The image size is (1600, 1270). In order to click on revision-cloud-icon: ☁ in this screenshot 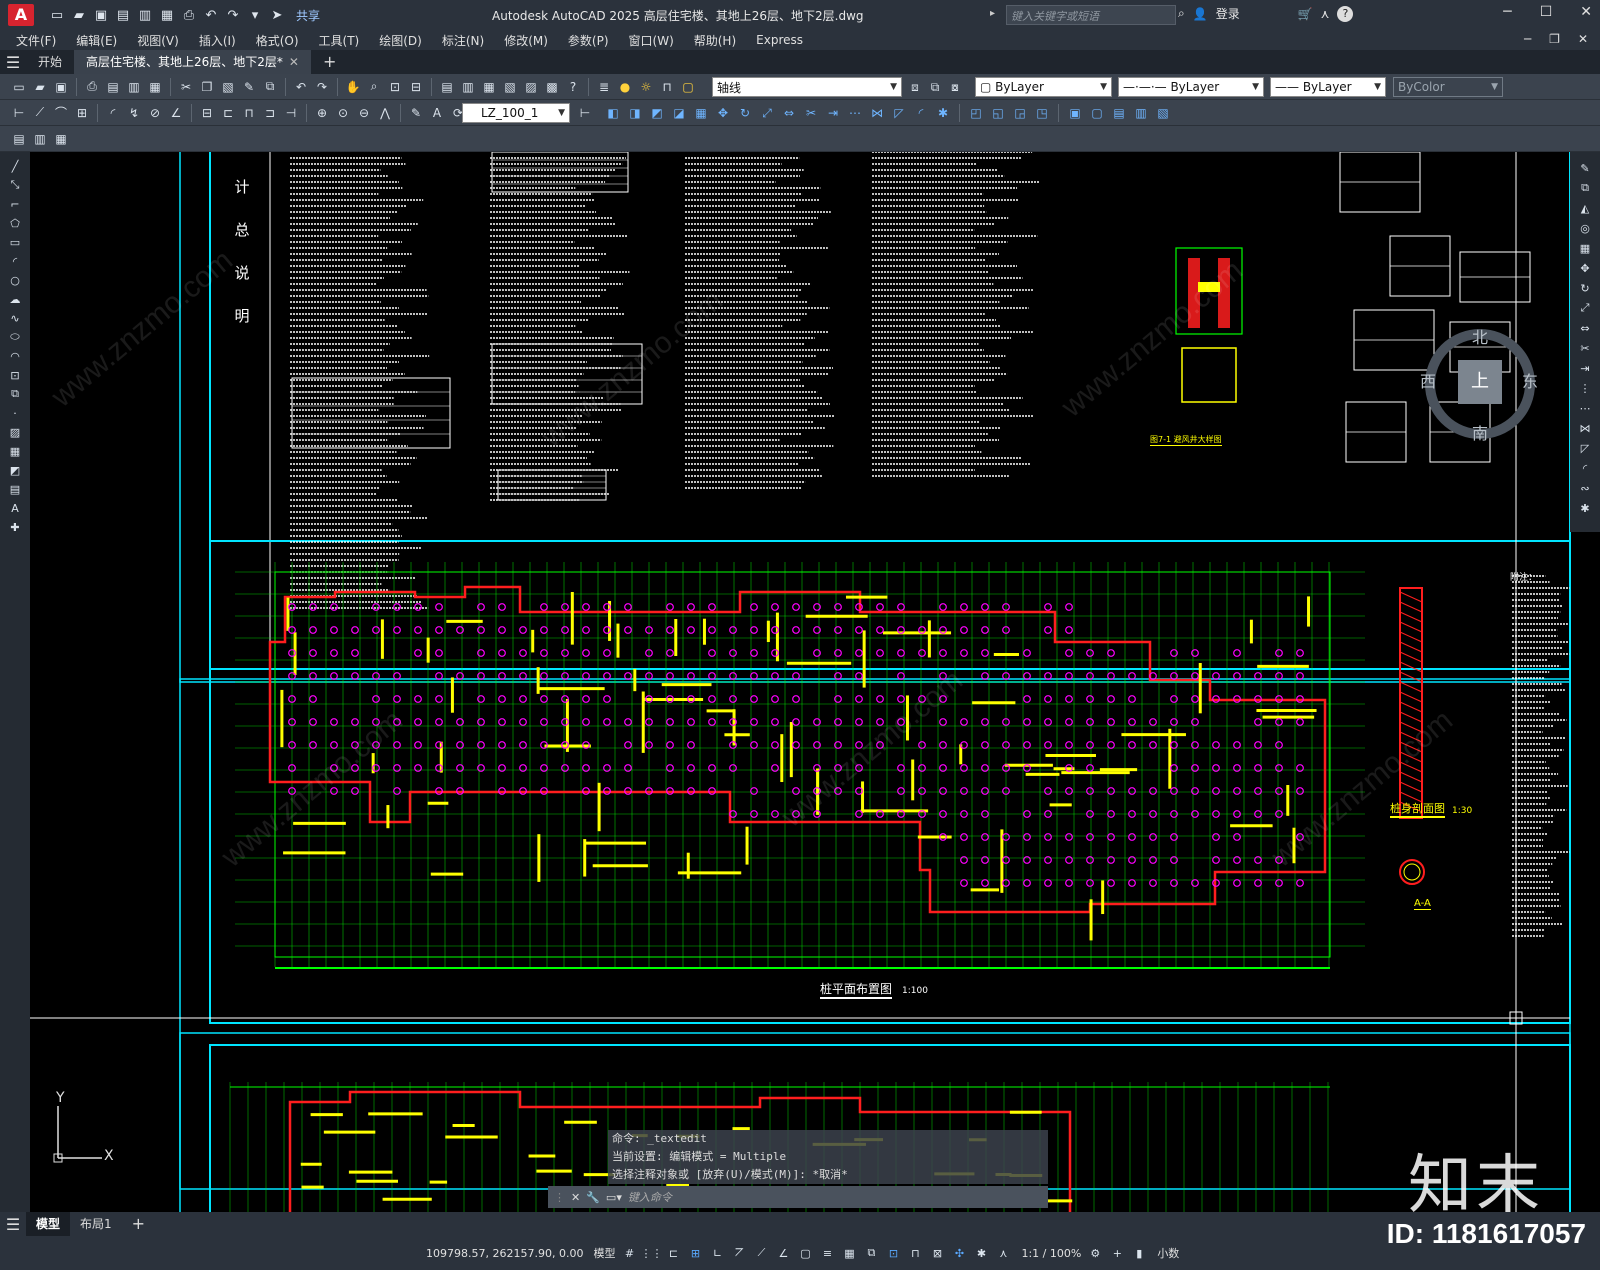, I will do `click(15, 299)`.